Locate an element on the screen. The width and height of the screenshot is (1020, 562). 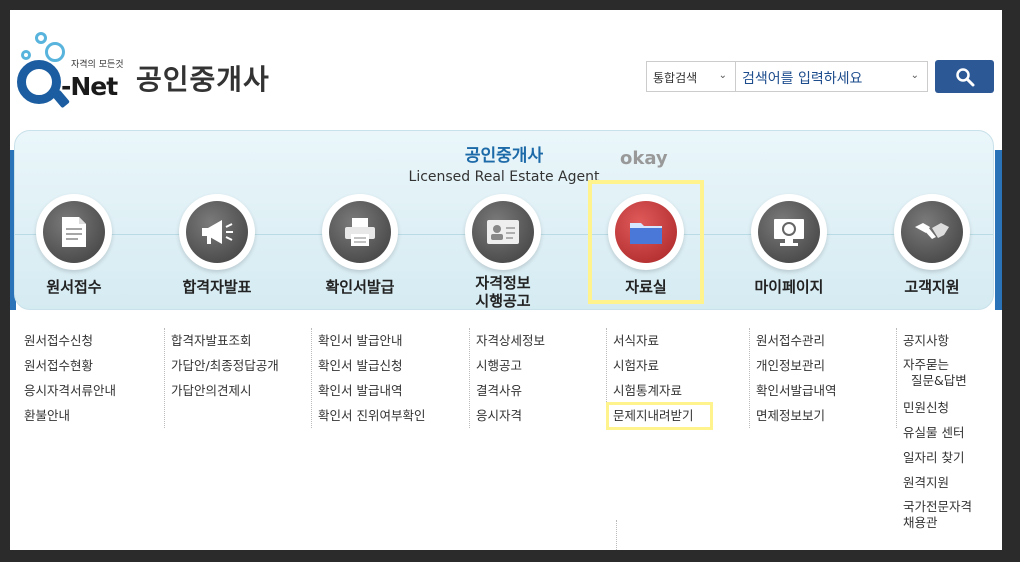
submenu-qualification-info: 자격상세정보 시행공고 결격사유 응시자격 is located at coordinates (507, 378).